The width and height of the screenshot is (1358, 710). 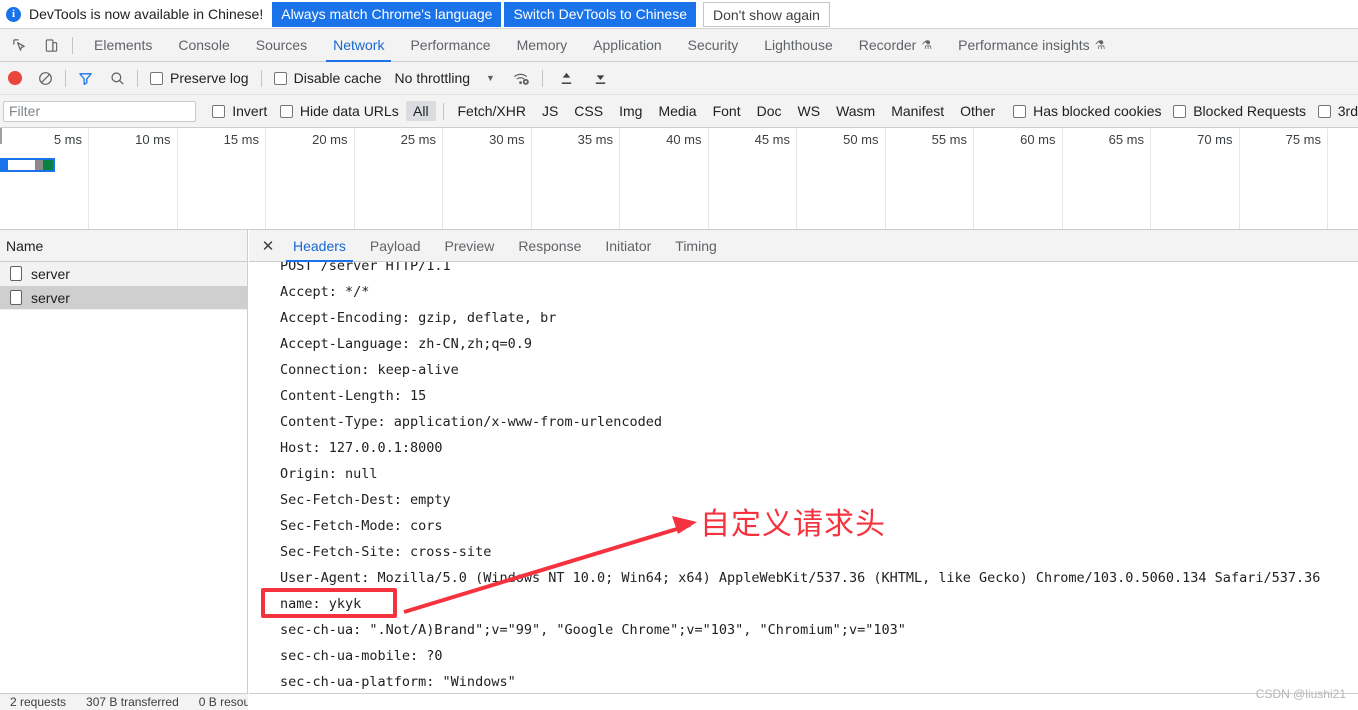 I want to click on blocked-requests-label: Blocked Requests, so click(x=1250, y=111).